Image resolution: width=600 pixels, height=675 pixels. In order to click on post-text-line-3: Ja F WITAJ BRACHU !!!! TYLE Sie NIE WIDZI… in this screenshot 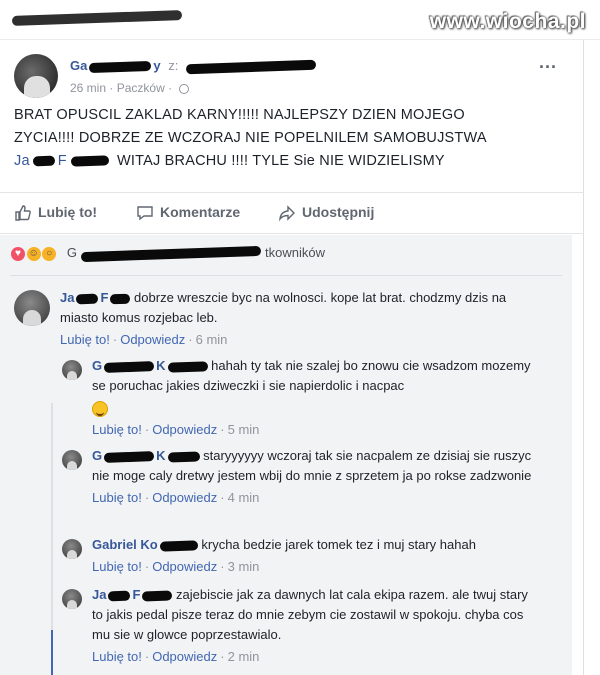, I will do `click(229, 161)`.